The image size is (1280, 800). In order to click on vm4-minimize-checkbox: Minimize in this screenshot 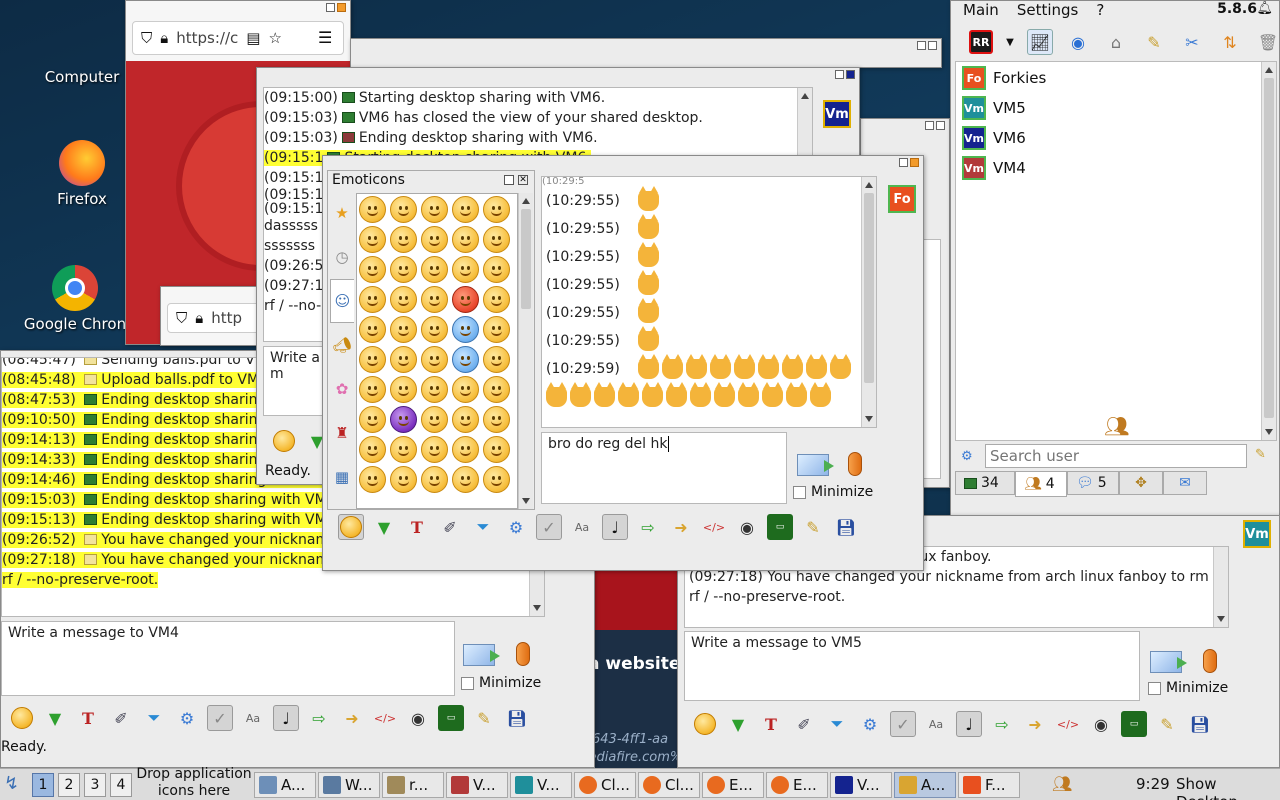, I will do `click(501, 683)`.